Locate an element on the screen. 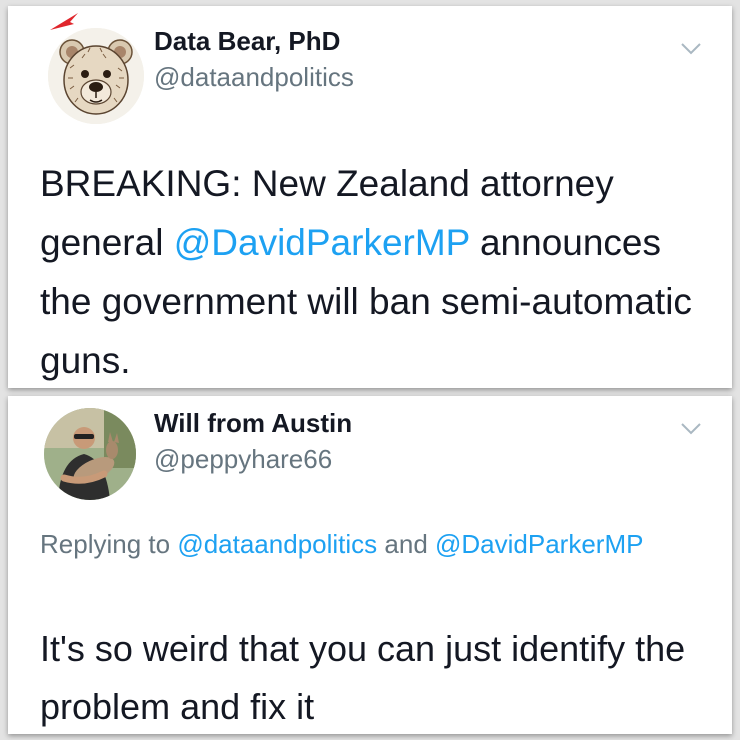 The width and height of the screenshot is (740, 740). bear-sketch-avatar-icon is located at coordinates (96, 76).